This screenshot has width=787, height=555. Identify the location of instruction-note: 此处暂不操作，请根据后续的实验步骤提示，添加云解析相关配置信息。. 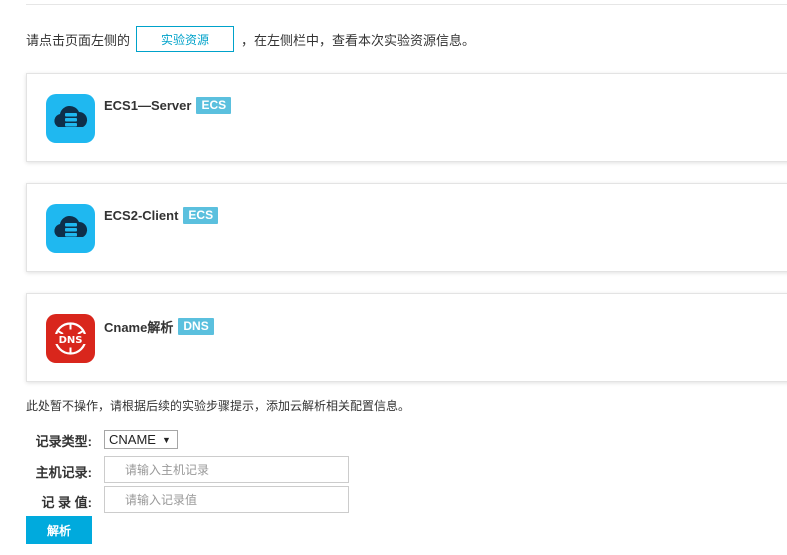
(218, 406).